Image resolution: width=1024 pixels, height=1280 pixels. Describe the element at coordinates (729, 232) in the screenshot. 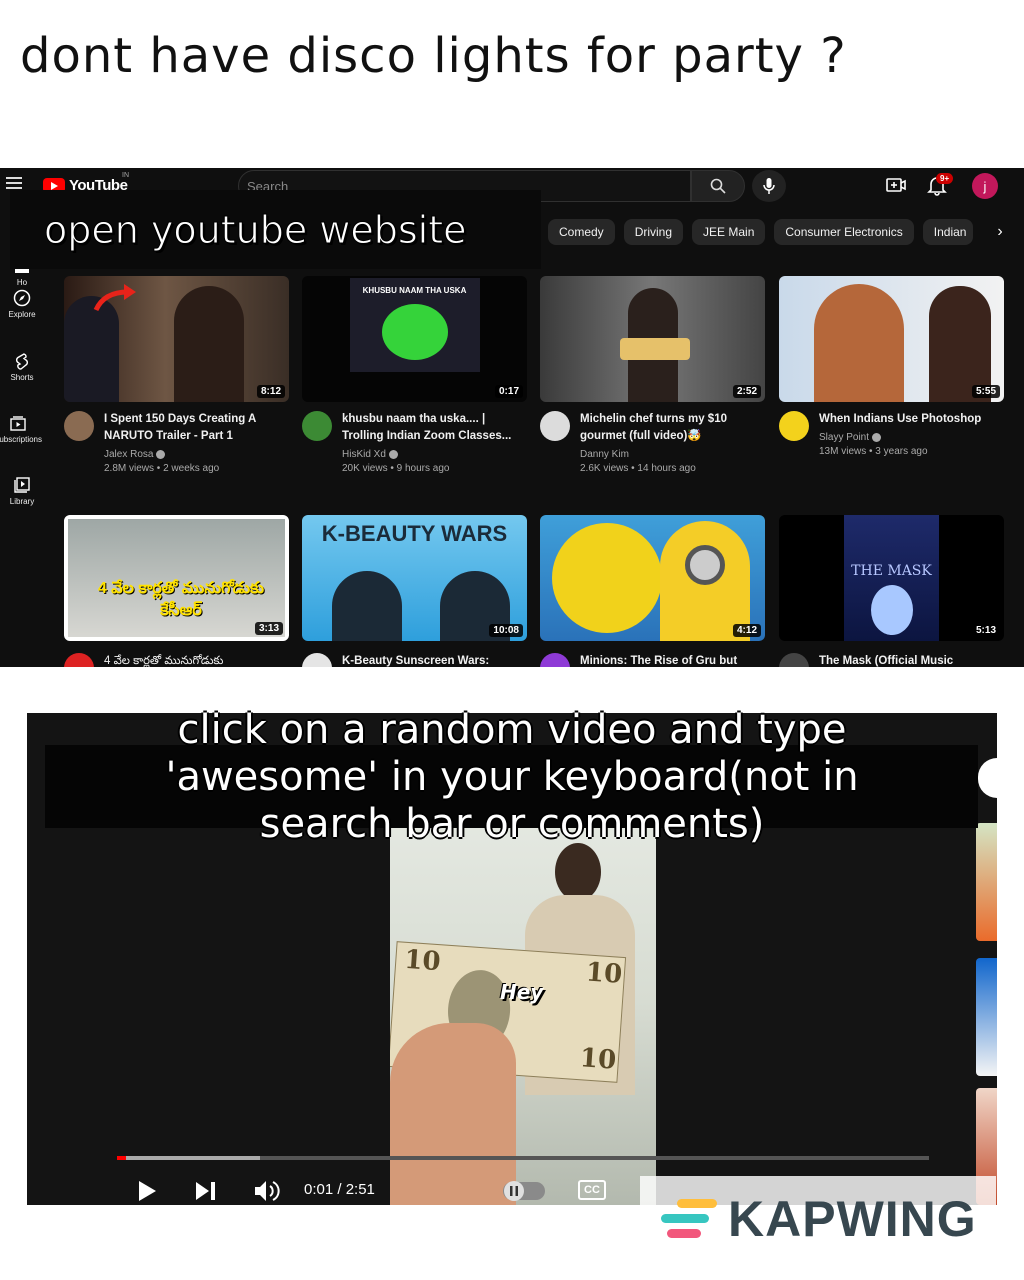

I see `chip-jee-main: JEE Main` at that location.